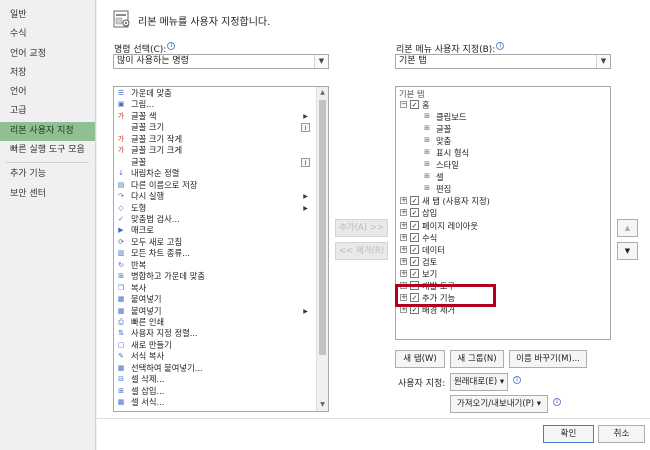  Describe the element at coordinates (361, 251) in the screenshot. I see `remove-button: << 제거(R)` at that location.